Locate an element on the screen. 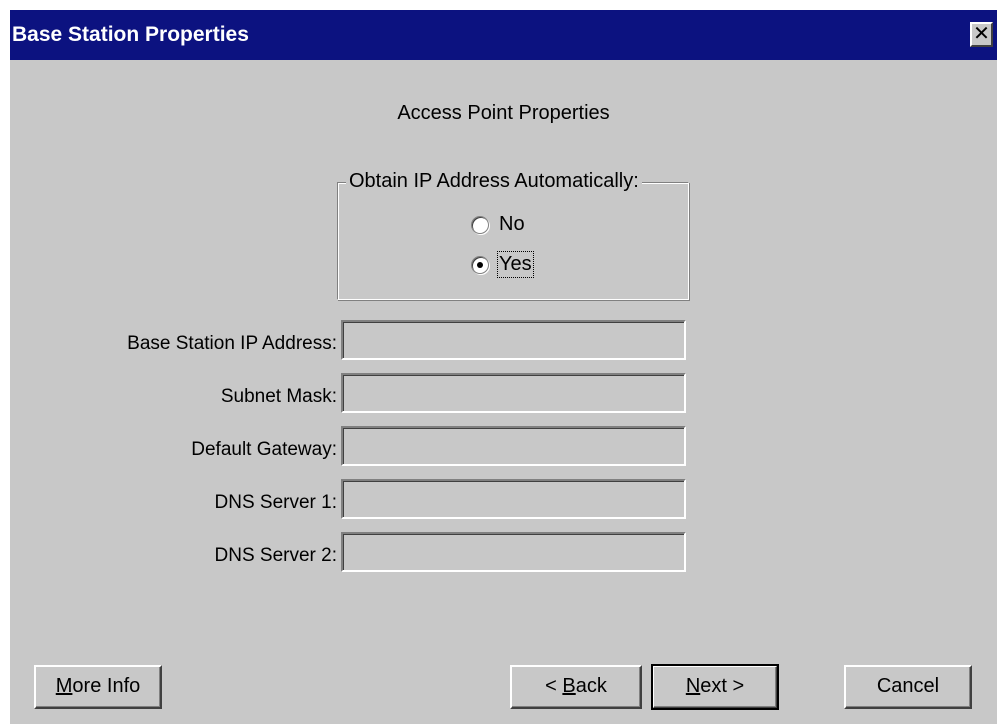 Image resolution: width=997 pixels, height=724 pixels. page-heading: Access Point Properties is located at coordinates (503, 113).